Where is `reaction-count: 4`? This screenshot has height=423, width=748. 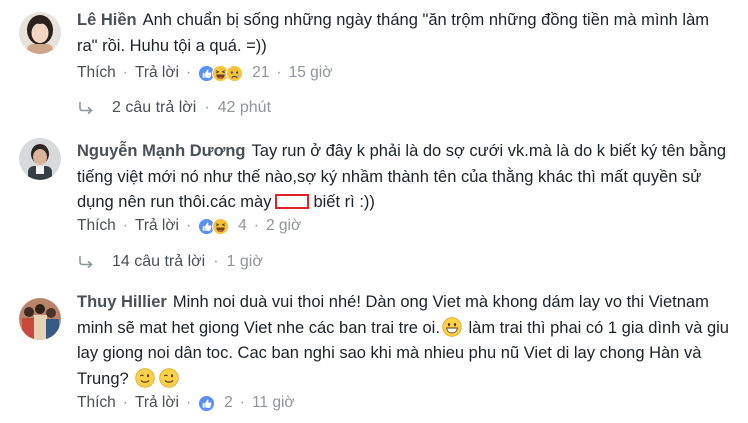
reaction-count: 4 is located at coordinates (242, 226).